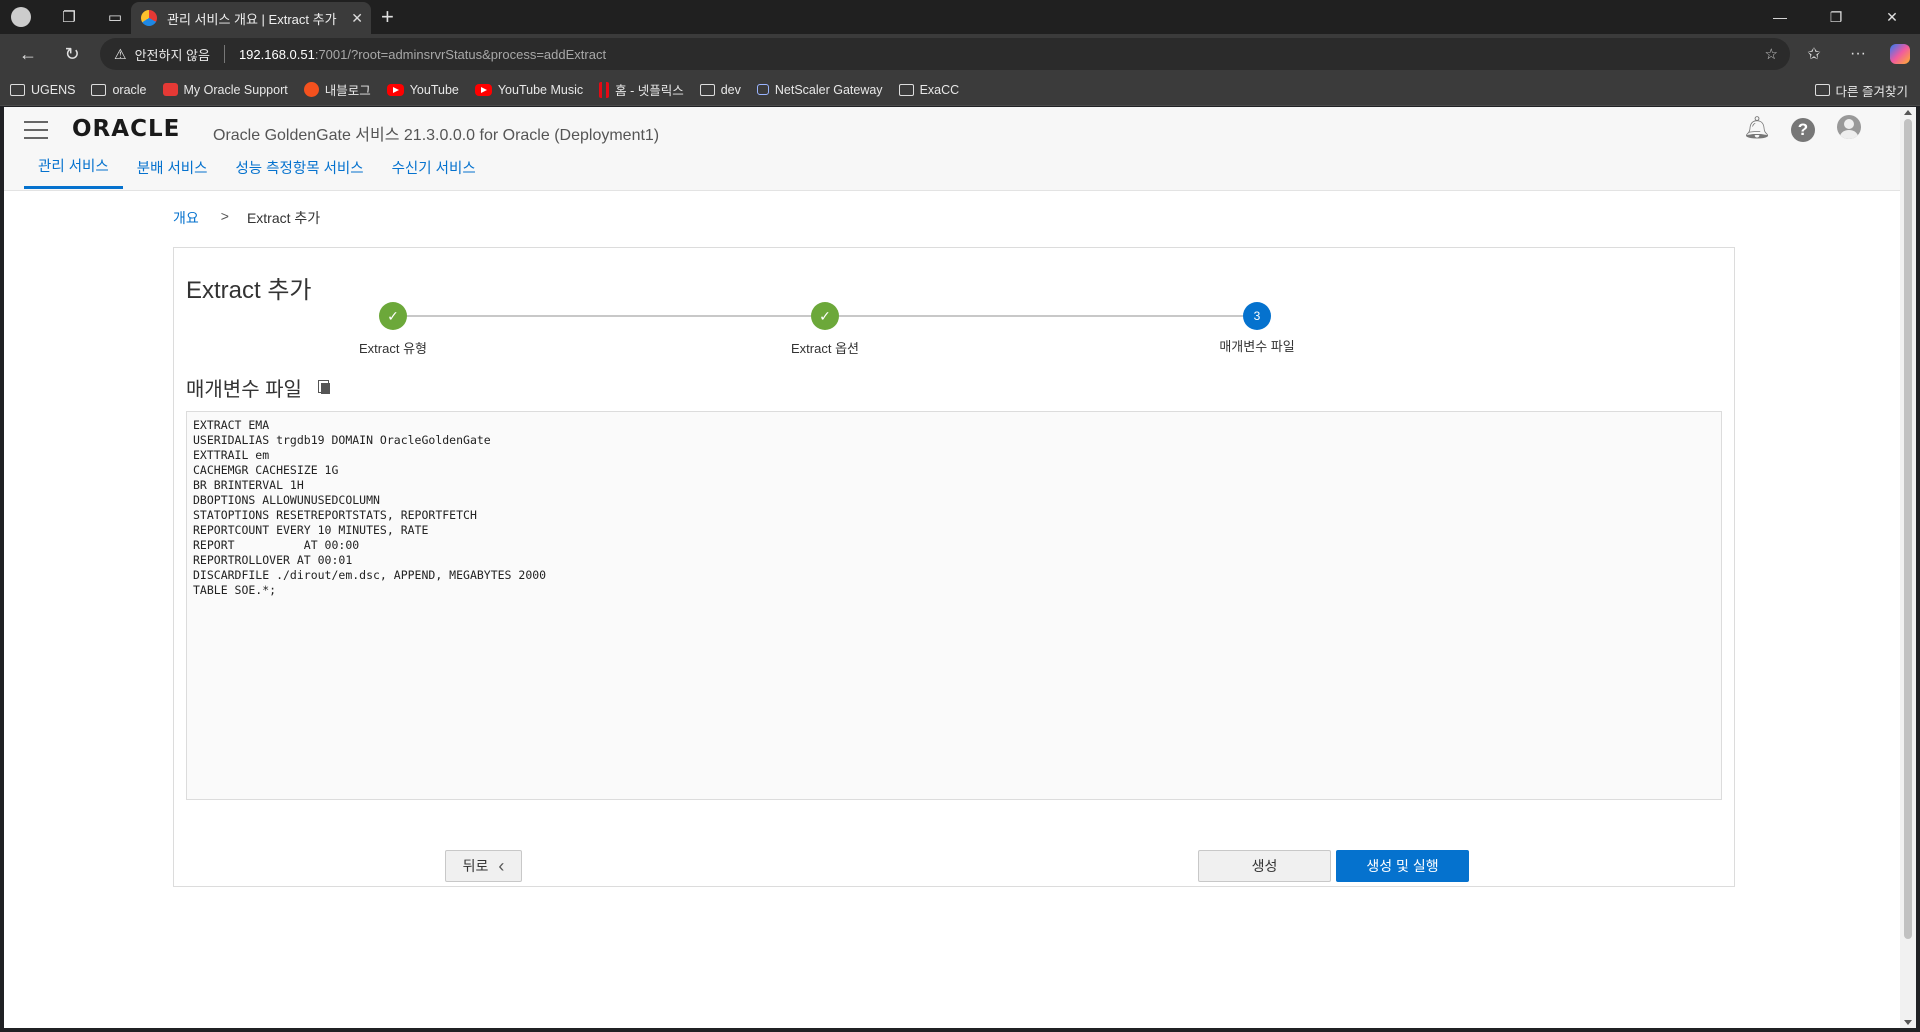 This screenshot has width=1920, height=1032. Describe the element at coordinates (129, 89) in the screenshot. I see `bookmark-label: oracle` at that location.